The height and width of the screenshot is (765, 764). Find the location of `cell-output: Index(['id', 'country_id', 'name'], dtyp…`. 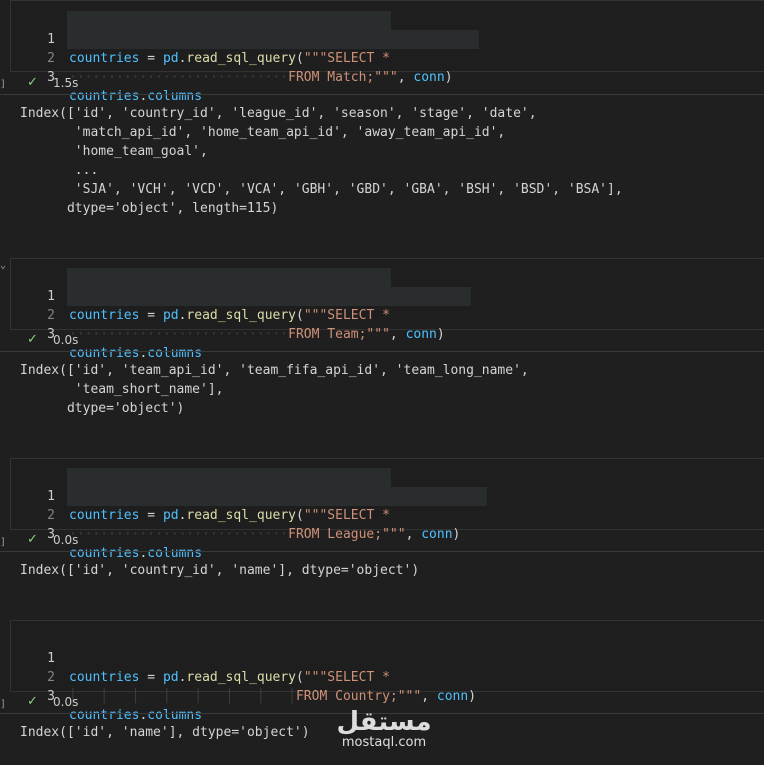

cell-output: Index(['id', 'country_id', 'name'], dtyp… is located at coordinates (382, 584).